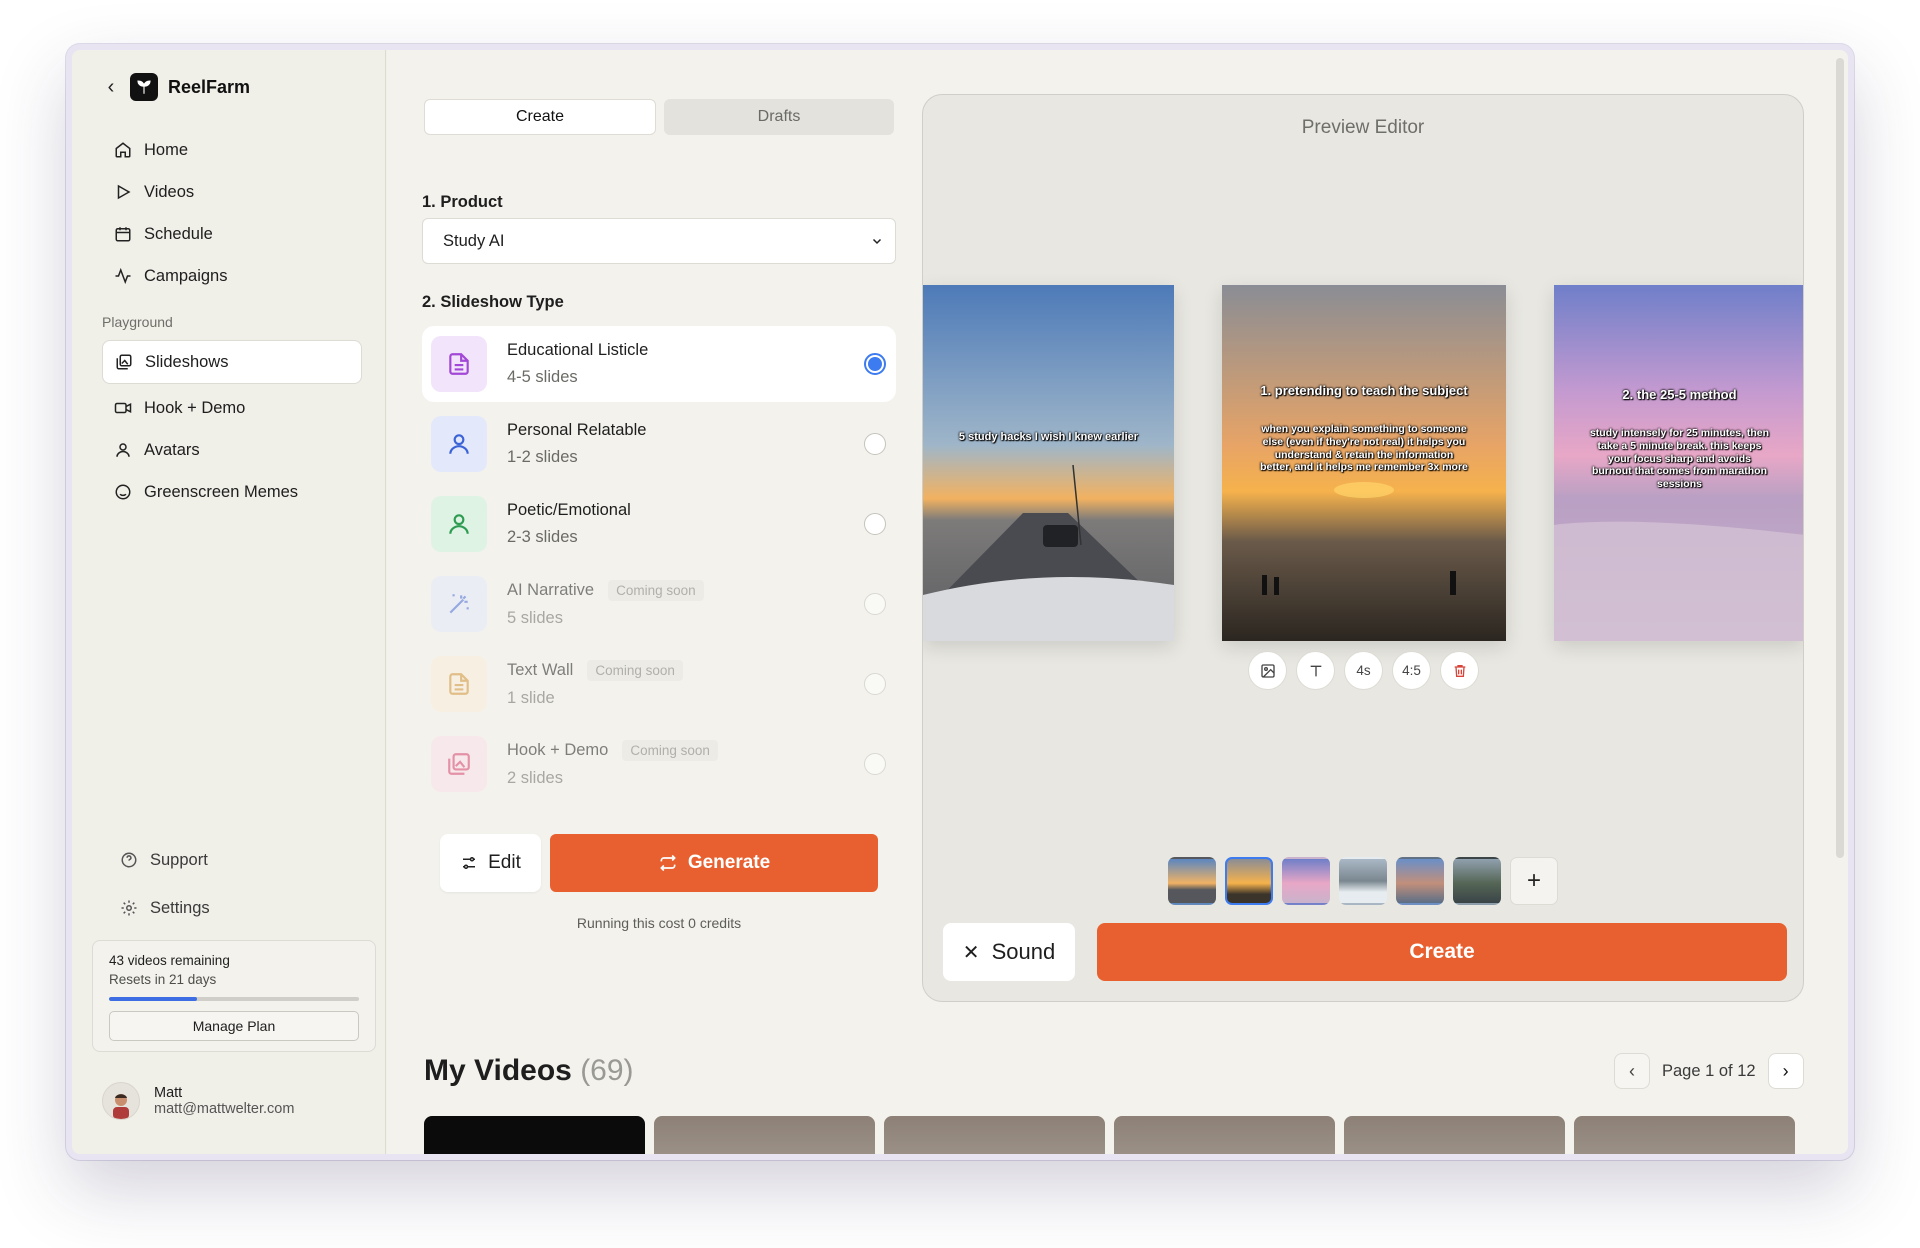  What do you see at coordinates (659, 241) in the screenshot?
I see `product-select: Study AI` at bounding box center [659, 241].